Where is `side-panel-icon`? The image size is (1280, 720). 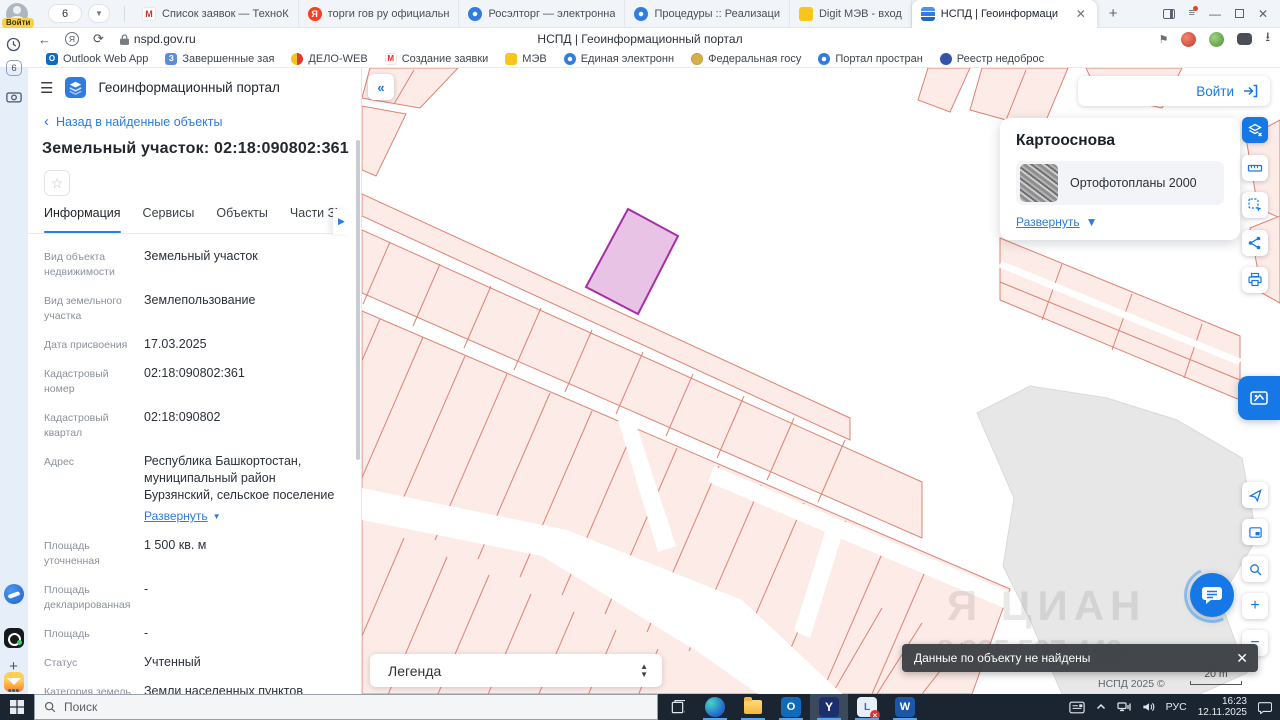 side-panel-icon is located at coordinates (1168, 13).